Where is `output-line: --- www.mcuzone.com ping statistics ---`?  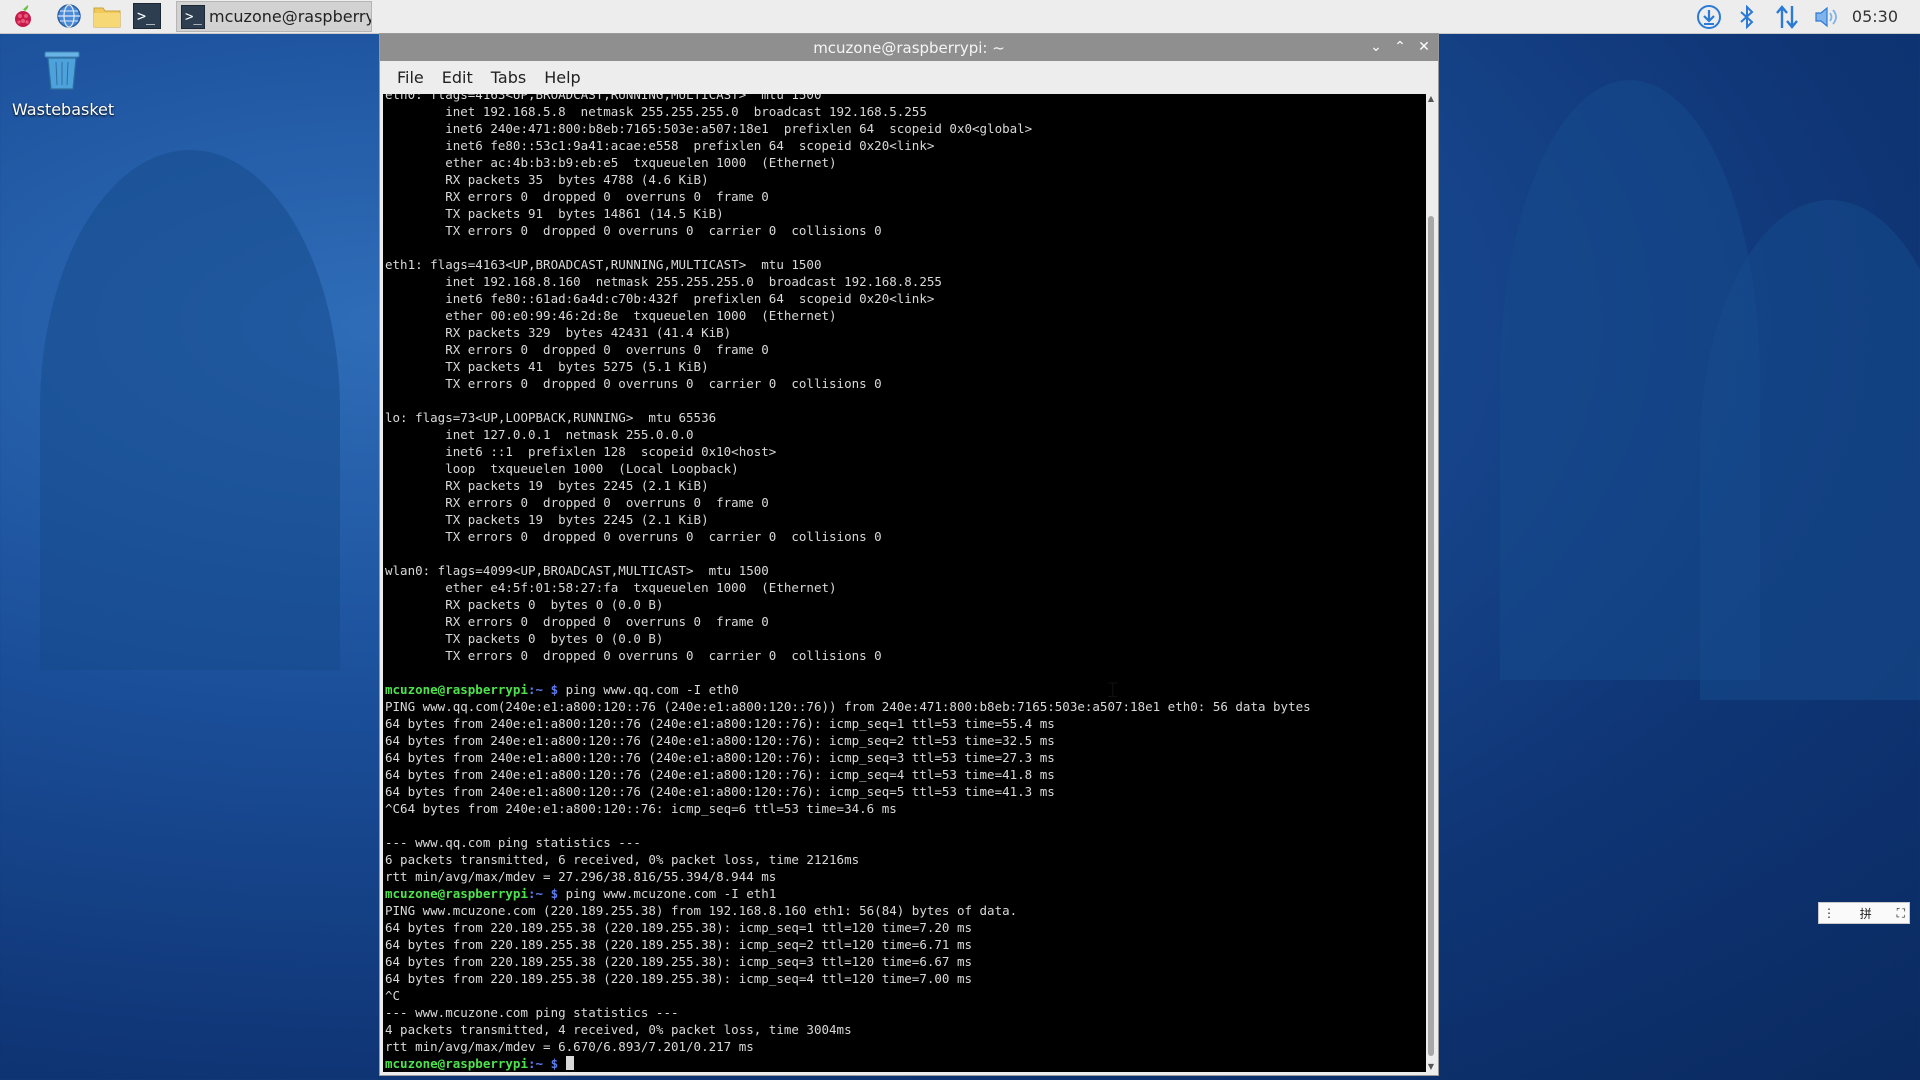
output-line: --- www.mcuzone.com ping statistics --- is located at coordinates (532, 1012).